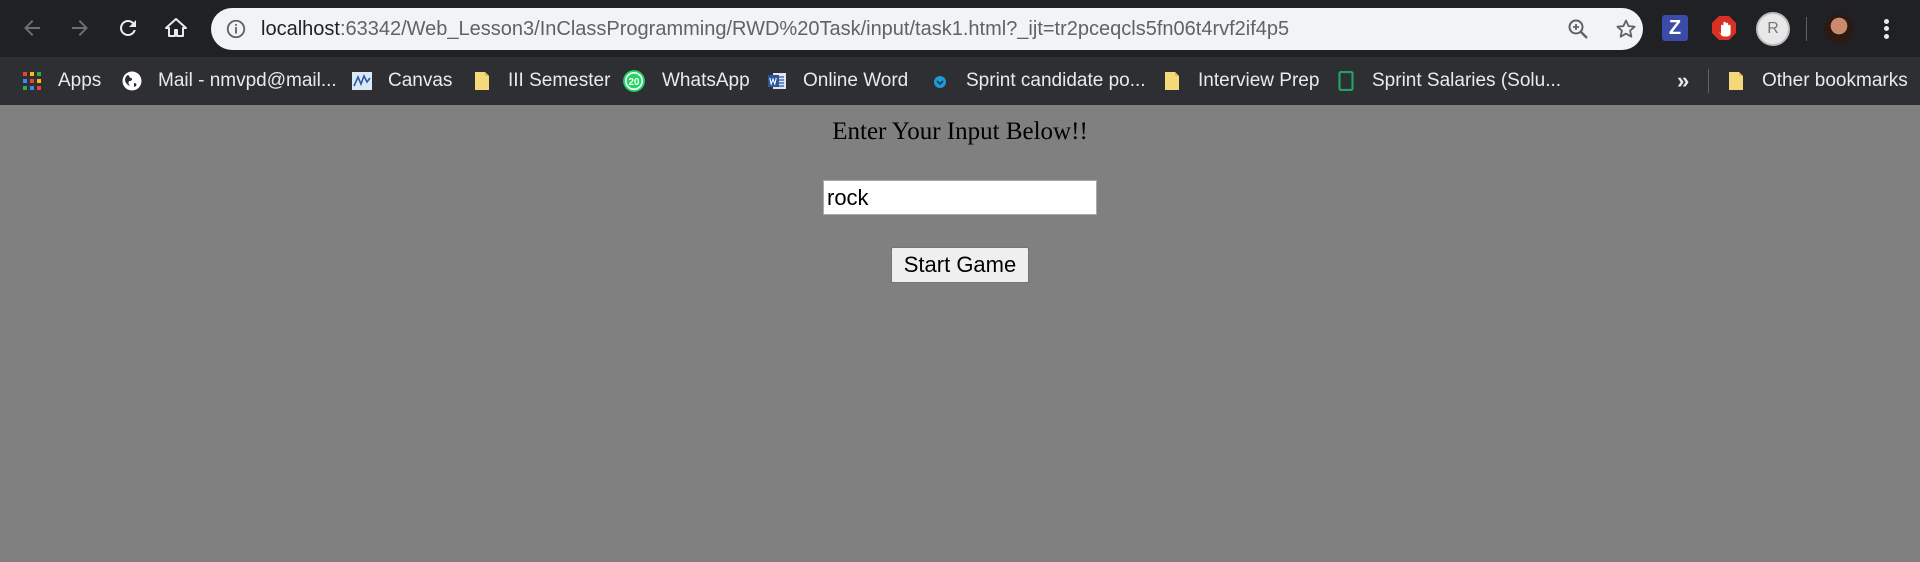 The height and width of the screenshot is (562, 1920). What do you see at coordinates (960, 131) in the screenshot?
I see `page-heading: Enter Your Input Below!!` at bounding box center [960, 131].